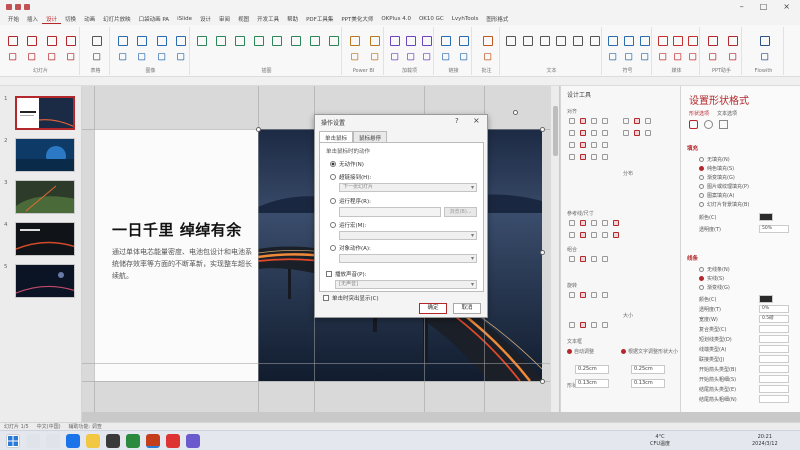 The width and height of the screenshot is (800, 450). I want to click on start-icon, so click(13, 441).